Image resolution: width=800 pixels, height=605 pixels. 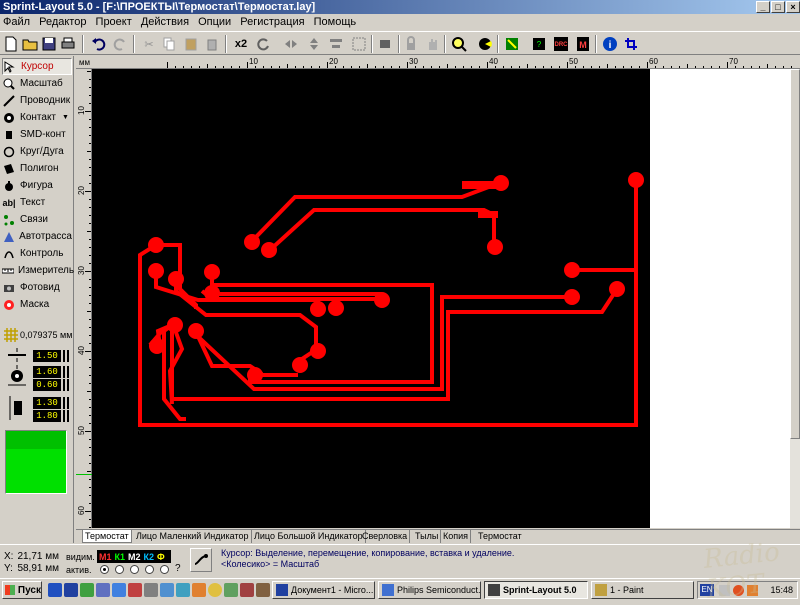 I want to click on layer-k1: К1, so click(x=120, y=557).